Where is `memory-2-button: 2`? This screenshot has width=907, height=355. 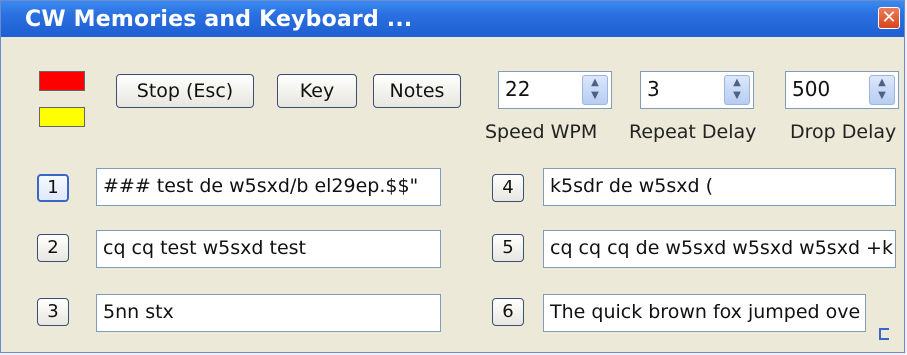
memory-2-button: 2 is located at coordinates (53, 248).